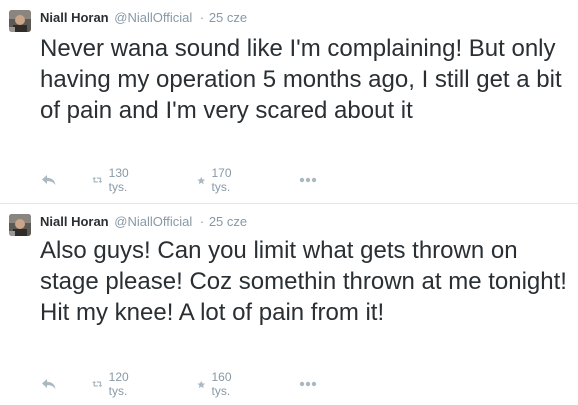 Image resolution: width=578 pixels, height=405 pixels. What do you see at coordinates (221, 384) in the screenshot?
I see `favorite-count: 160 tys.` at bounding box center [221, 384].